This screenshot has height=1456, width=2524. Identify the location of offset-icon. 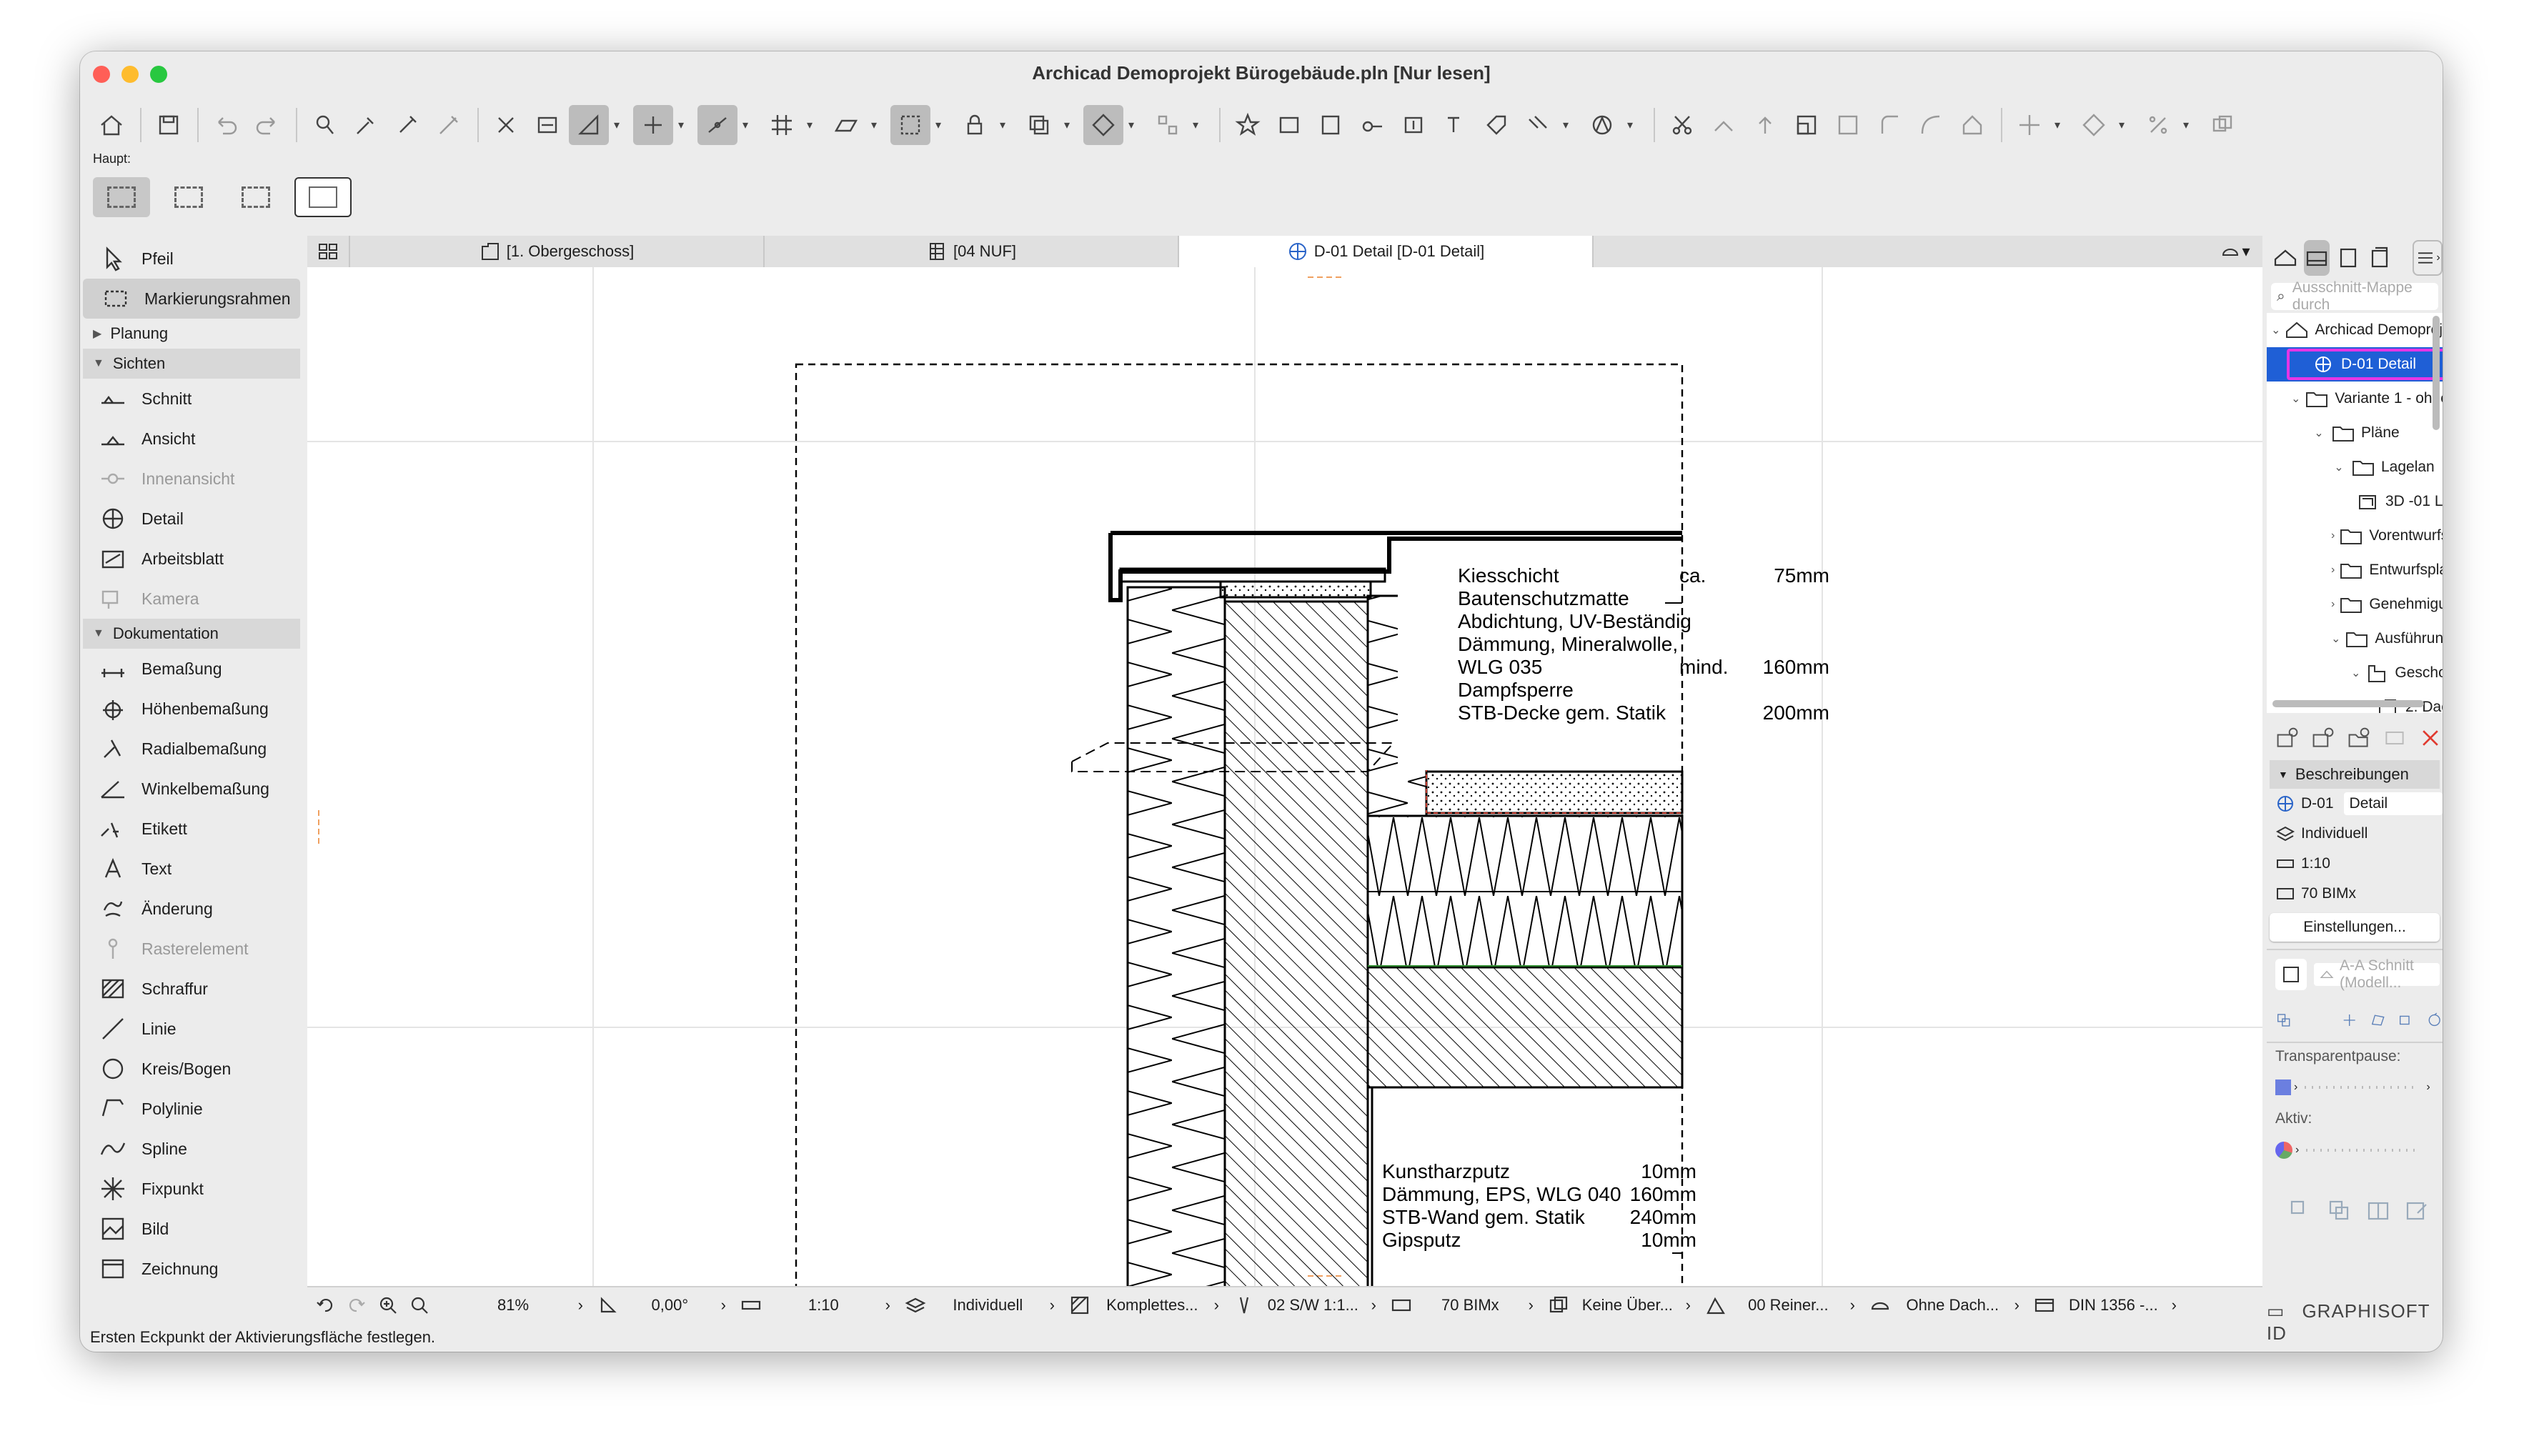
(1848, 125).